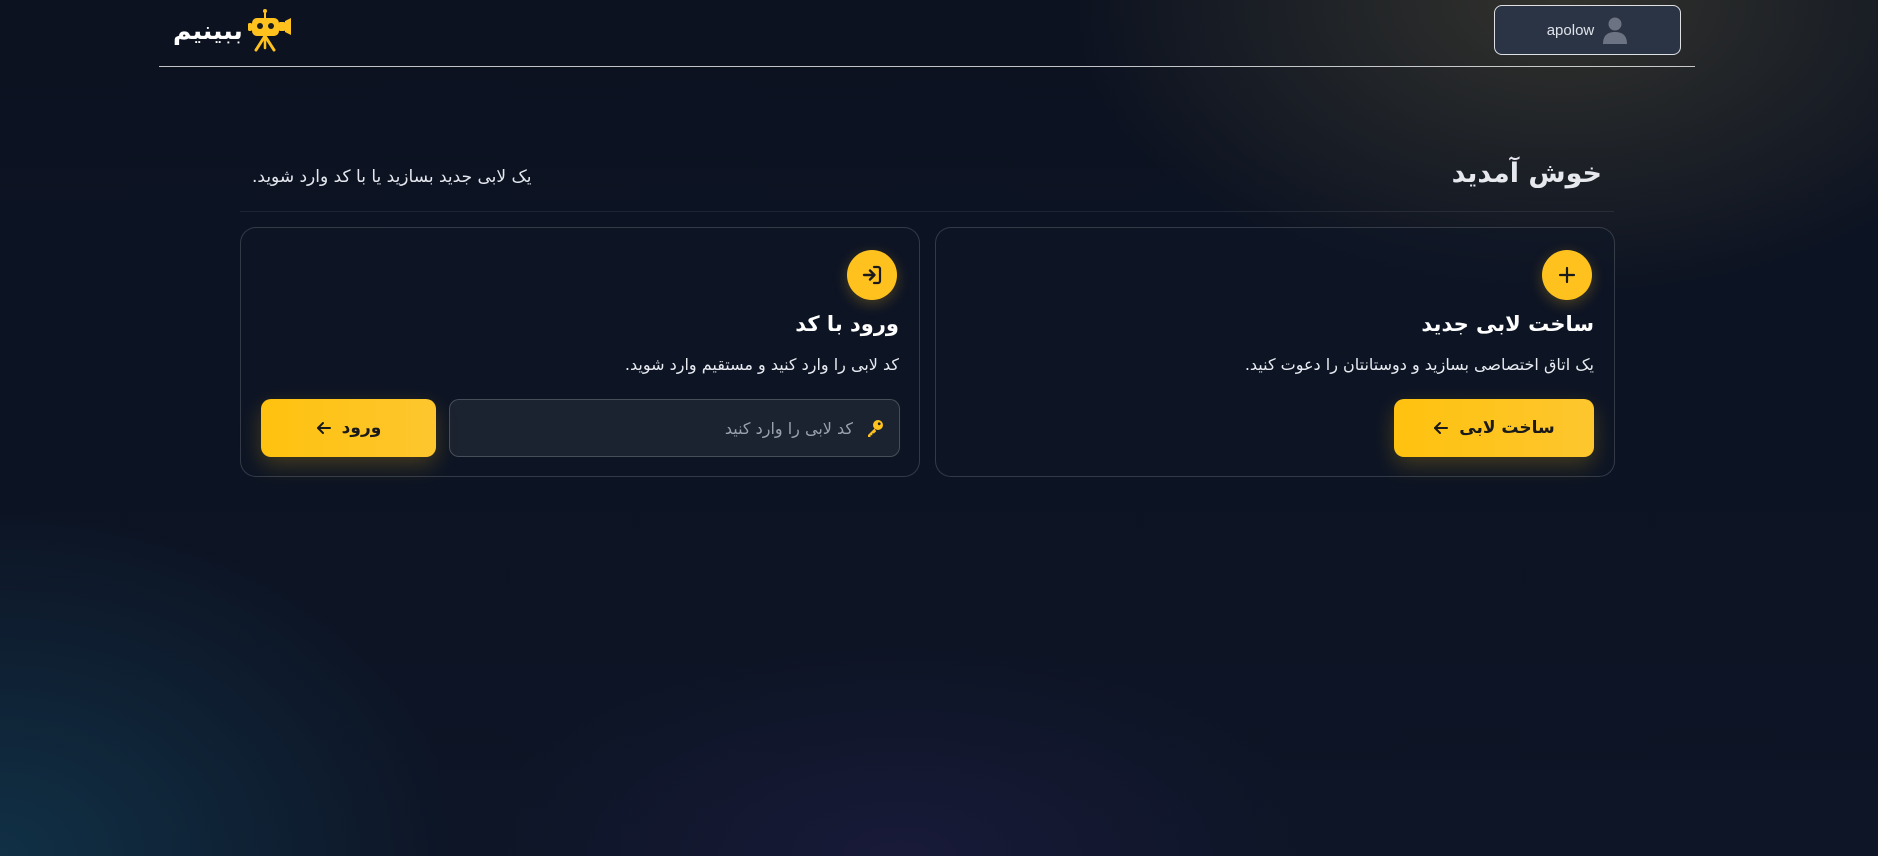  What do you see at coordinates (1615, 30) in the screenshot?
I see `user-avatar-icon` at bounding box center [1615, 30].